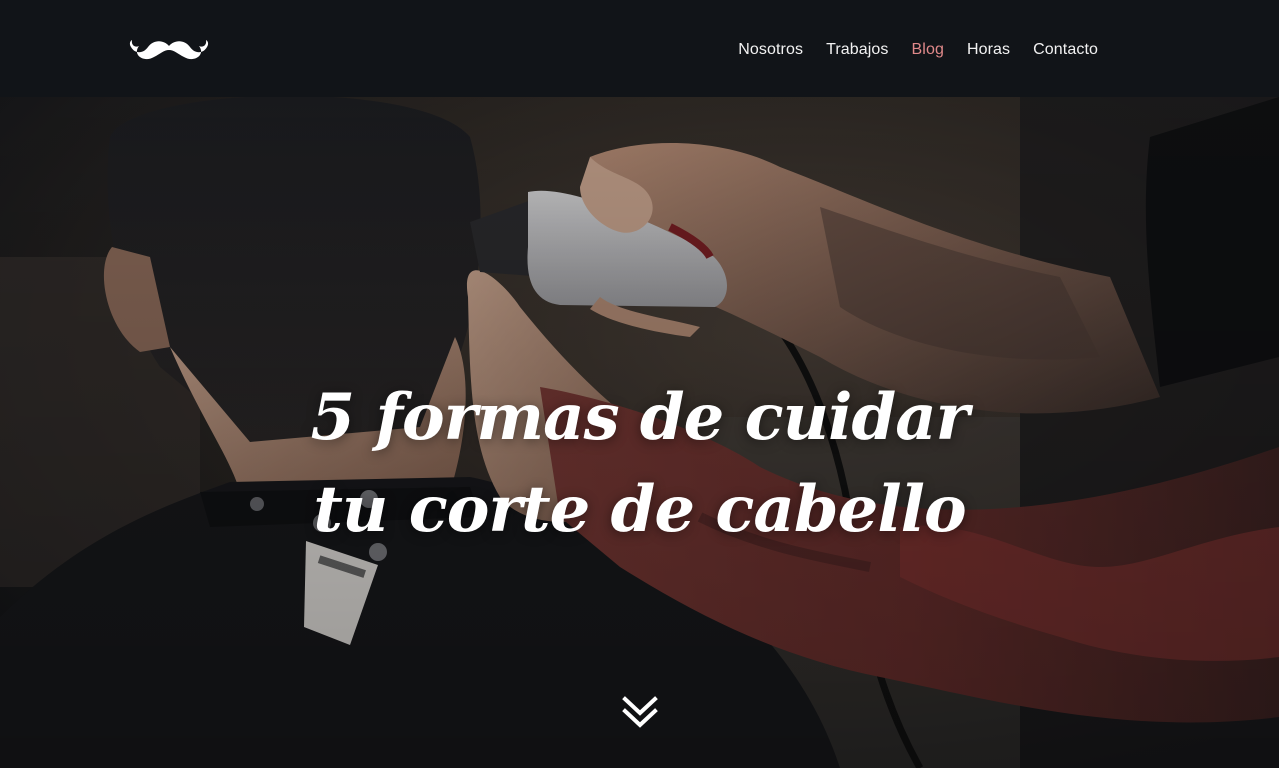 This screenshot has width=1279, height=768. Describe the element at coordinates (857, 50) in the screenshot. I see `nav-item-trabajos: Trabajos` at that location.